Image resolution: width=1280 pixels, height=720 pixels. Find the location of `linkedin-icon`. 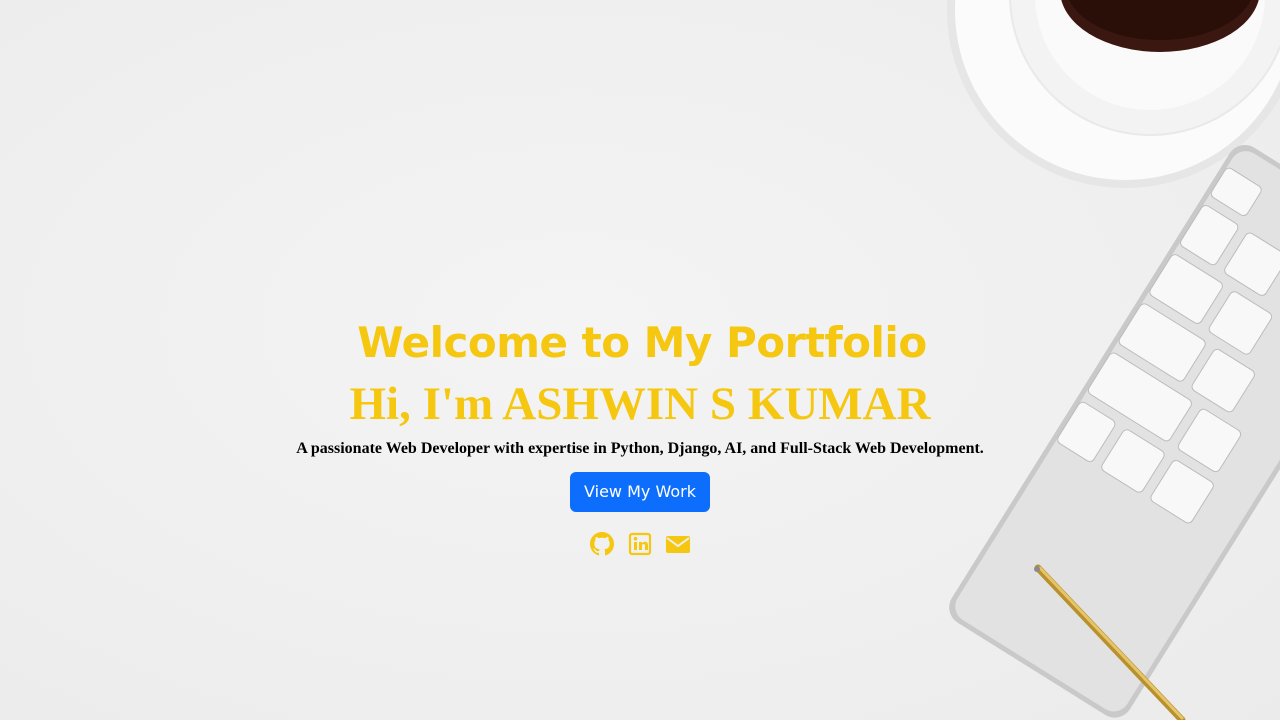

linkedin-icon is located at coordinates (640, 544).